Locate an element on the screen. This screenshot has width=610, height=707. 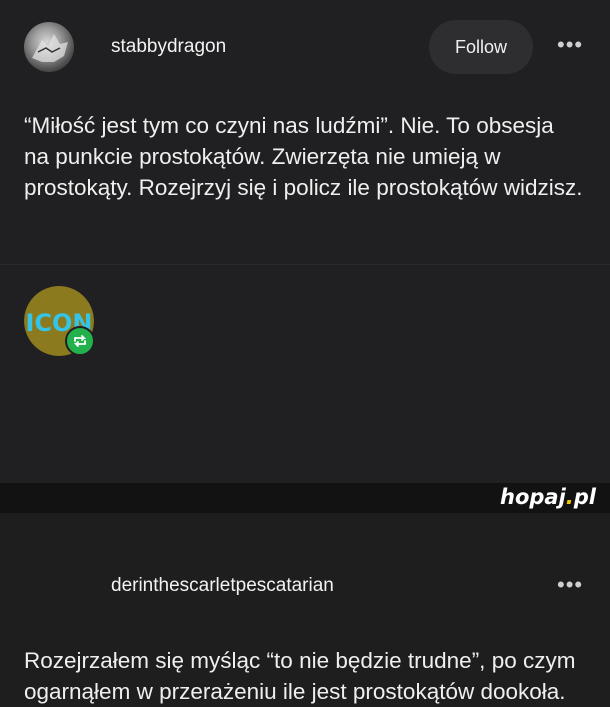
follow-button: Follow is located at coordinates (481, 47).